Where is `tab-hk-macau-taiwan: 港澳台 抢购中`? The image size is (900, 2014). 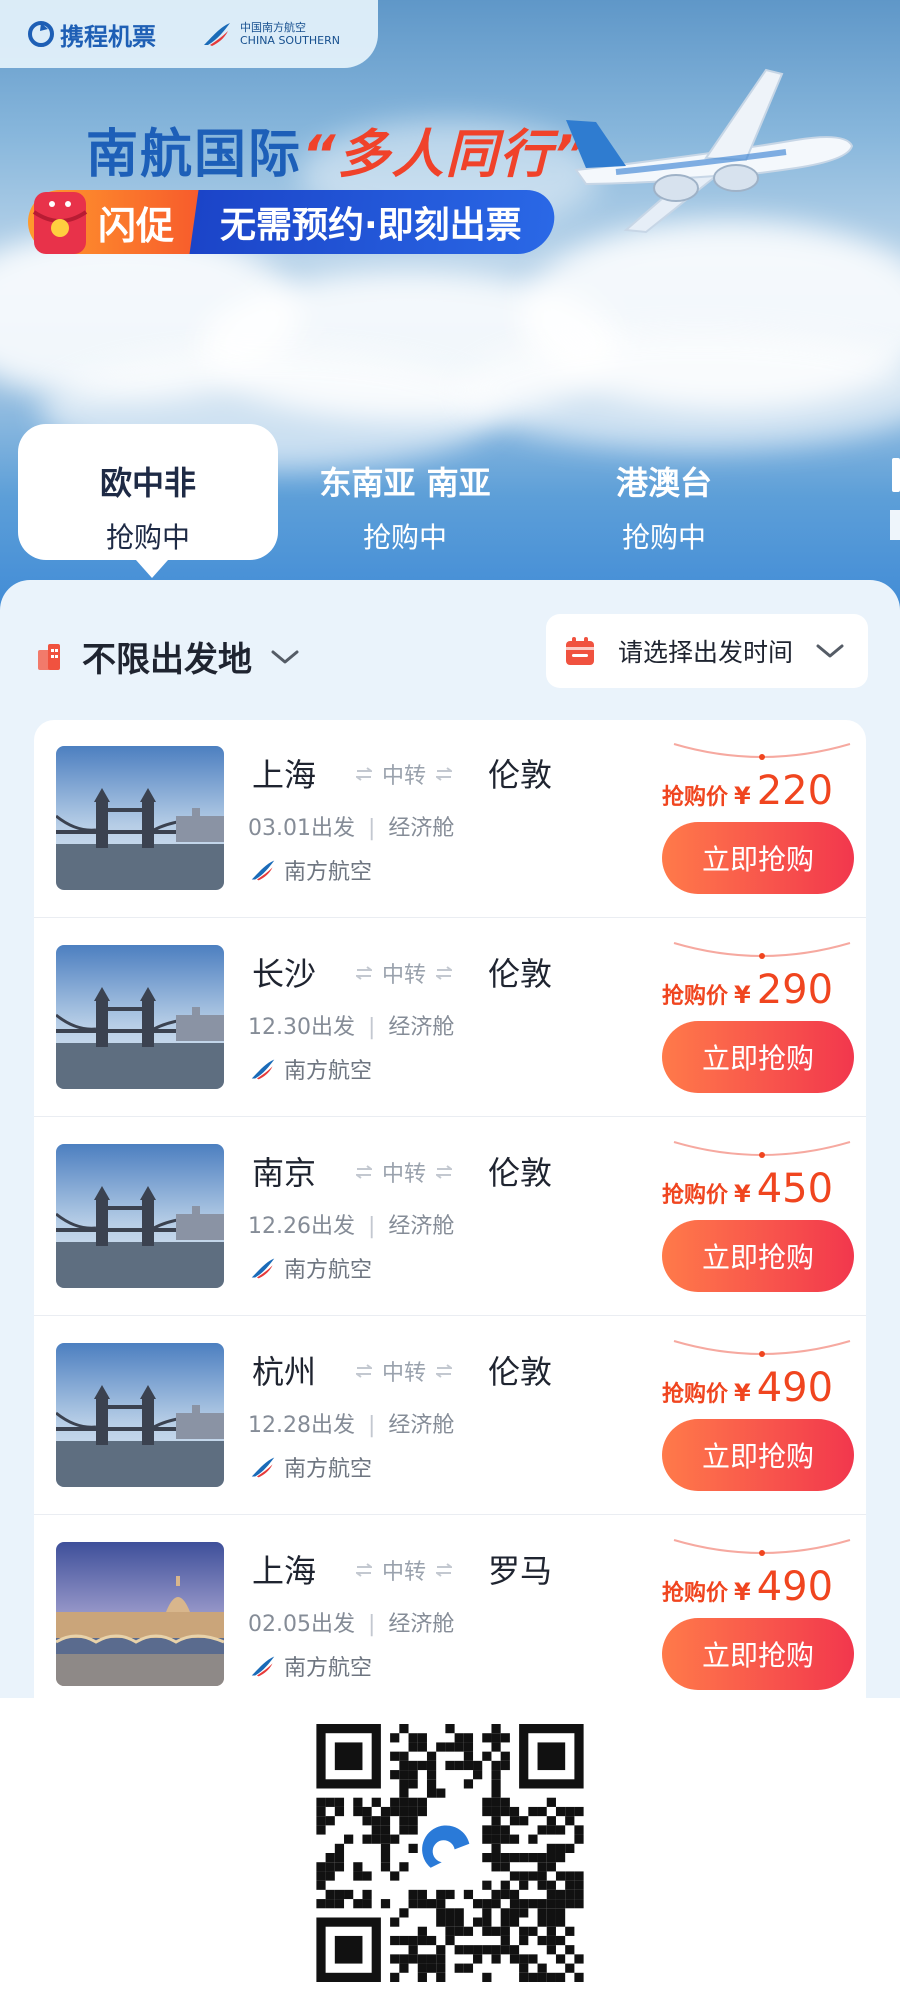
tab-hk-macau-taiwan: 港澳台 抢购中 is located at coordinates (664, 492).